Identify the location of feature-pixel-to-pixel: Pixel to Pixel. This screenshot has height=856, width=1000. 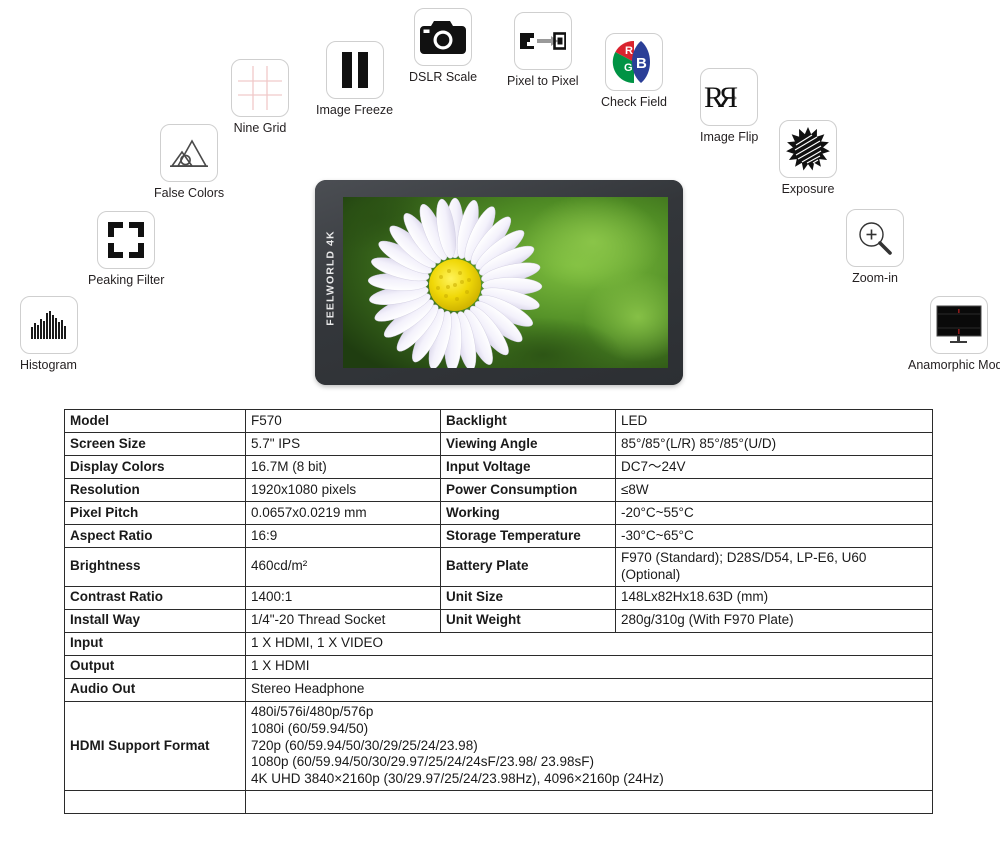
(543, 50).